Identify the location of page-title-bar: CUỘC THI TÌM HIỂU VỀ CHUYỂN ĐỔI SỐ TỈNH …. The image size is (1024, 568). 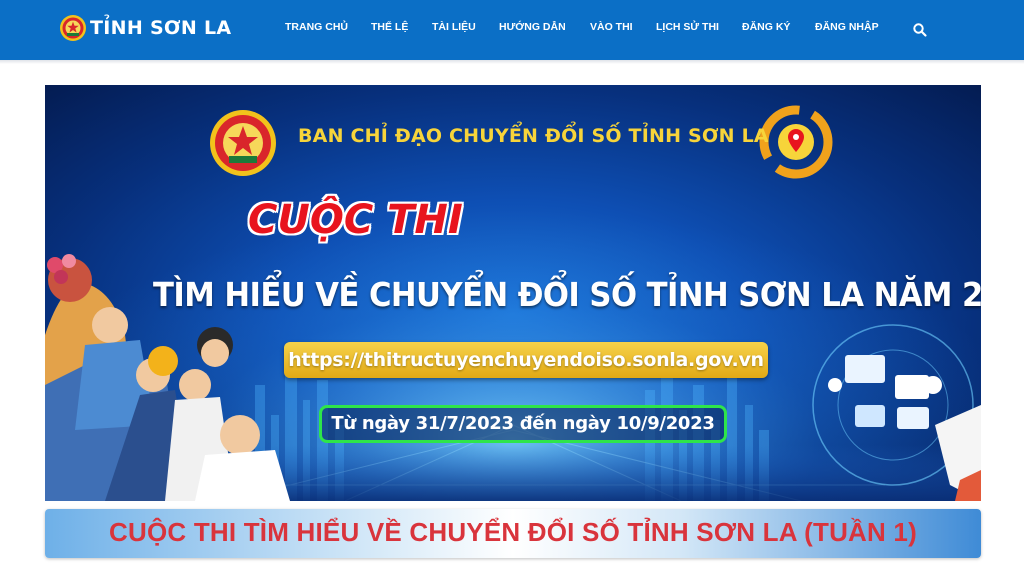
(513, 533).